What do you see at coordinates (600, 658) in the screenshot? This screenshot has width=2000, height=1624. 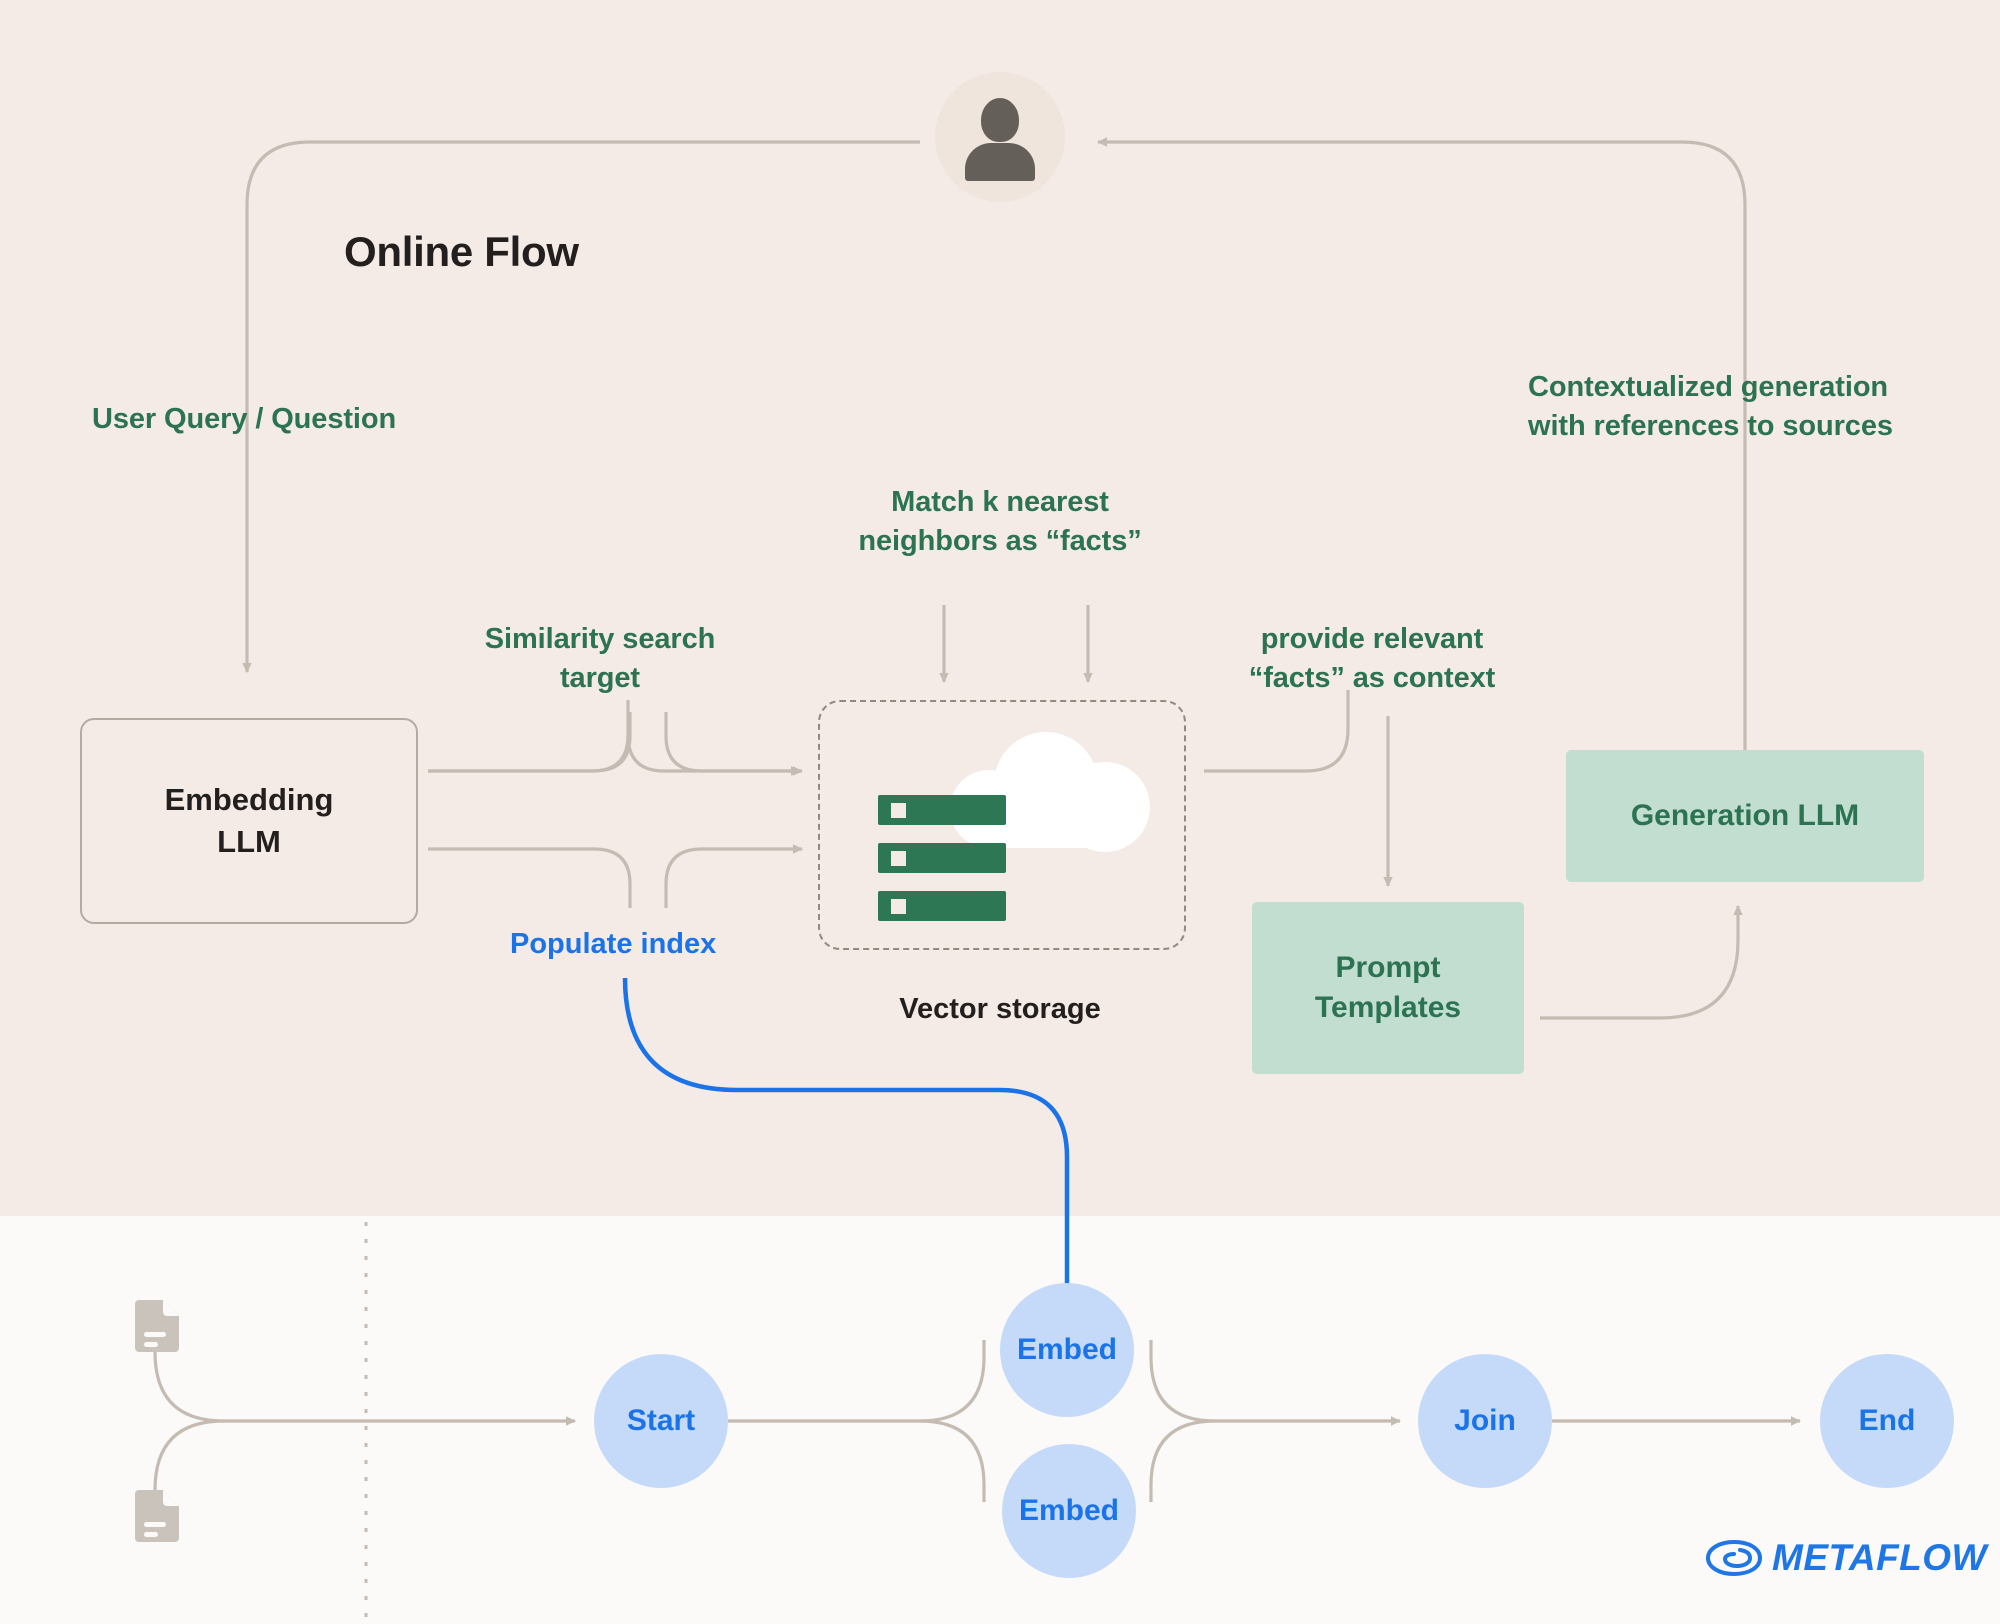 I see `label-similarity-search: Similarity search target` at bounding box center [600, 658].